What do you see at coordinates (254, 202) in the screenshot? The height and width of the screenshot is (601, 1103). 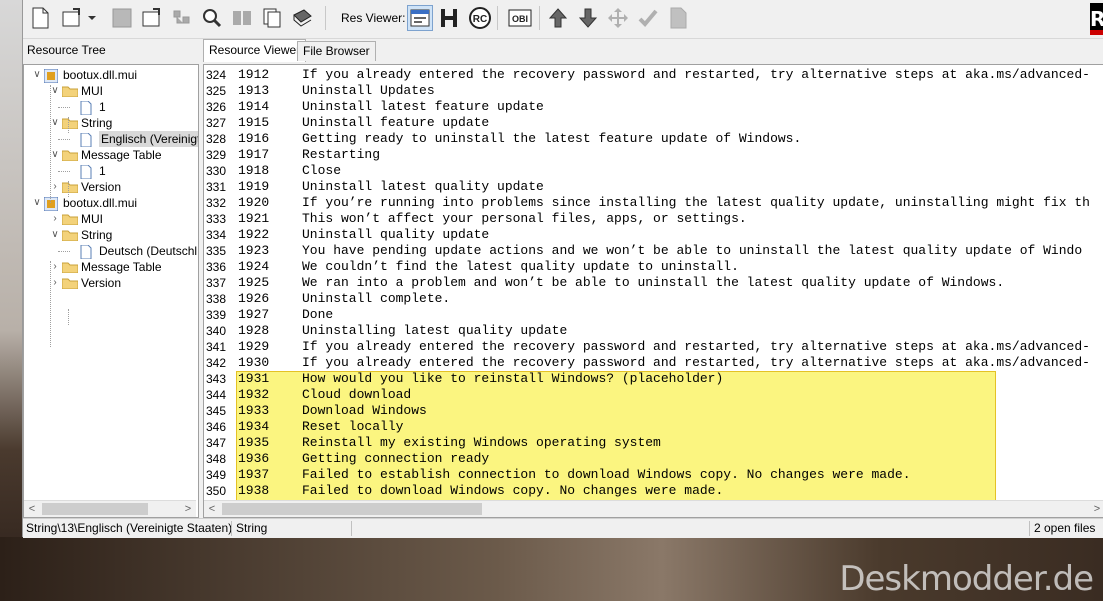 I see `string-id: 1920` at bounding box center [254, 202].